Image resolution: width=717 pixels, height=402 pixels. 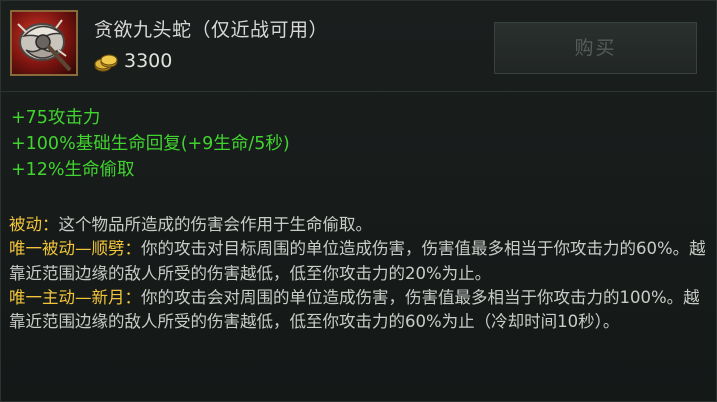 What do you see at coordinates (106, 63) in the screenshot?
I see `gold-coin-icon` at bounding box center [106, 63].